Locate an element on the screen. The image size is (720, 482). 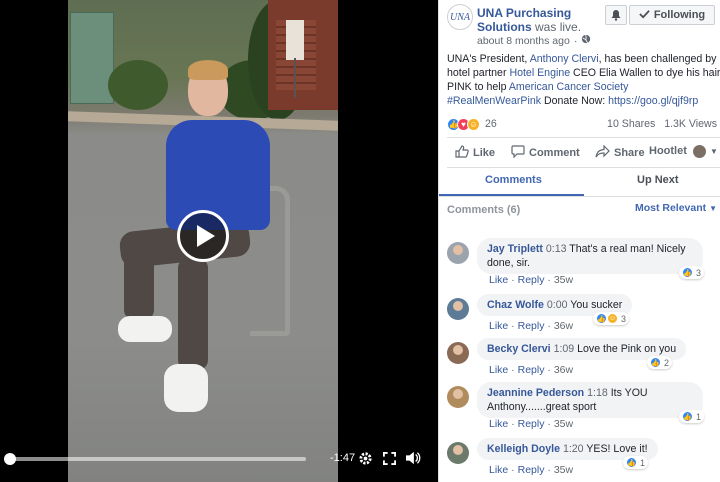
comment-button: Comment is located at coordinates (545, 153).